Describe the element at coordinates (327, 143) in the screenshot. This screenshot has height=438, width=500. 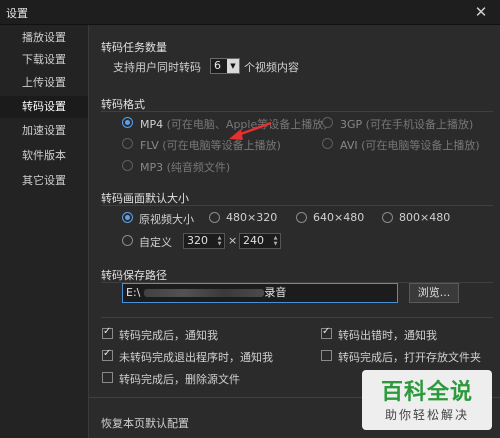
I see `radio-avi` at that location.